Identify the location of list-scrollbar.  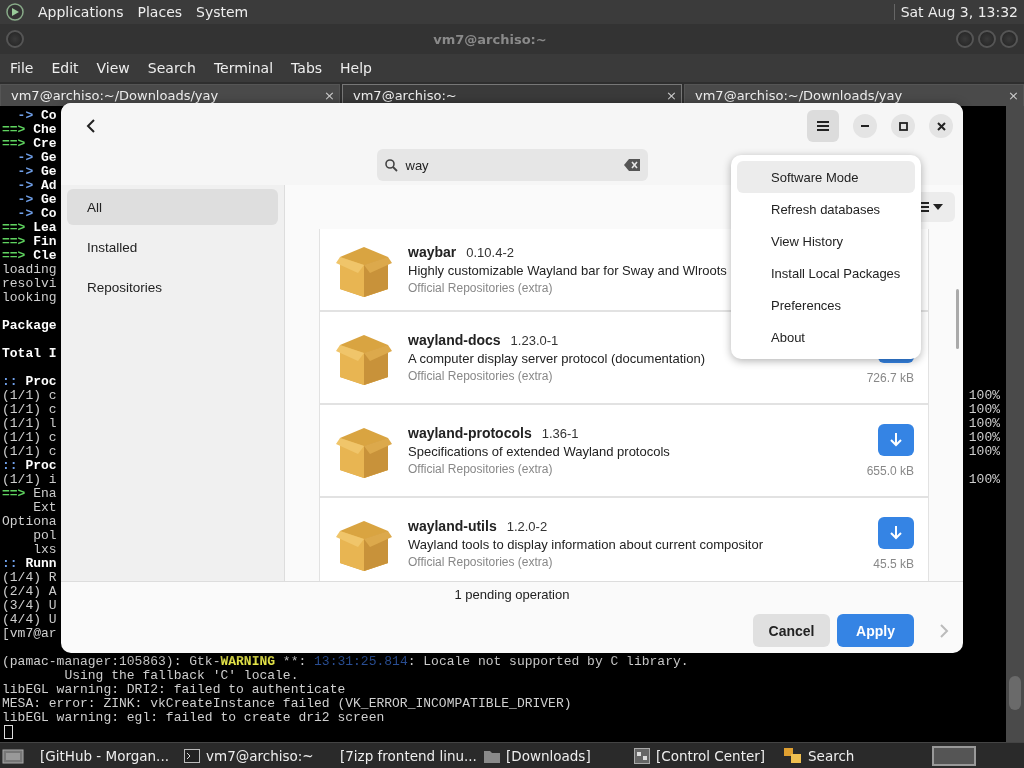
(957, 319).